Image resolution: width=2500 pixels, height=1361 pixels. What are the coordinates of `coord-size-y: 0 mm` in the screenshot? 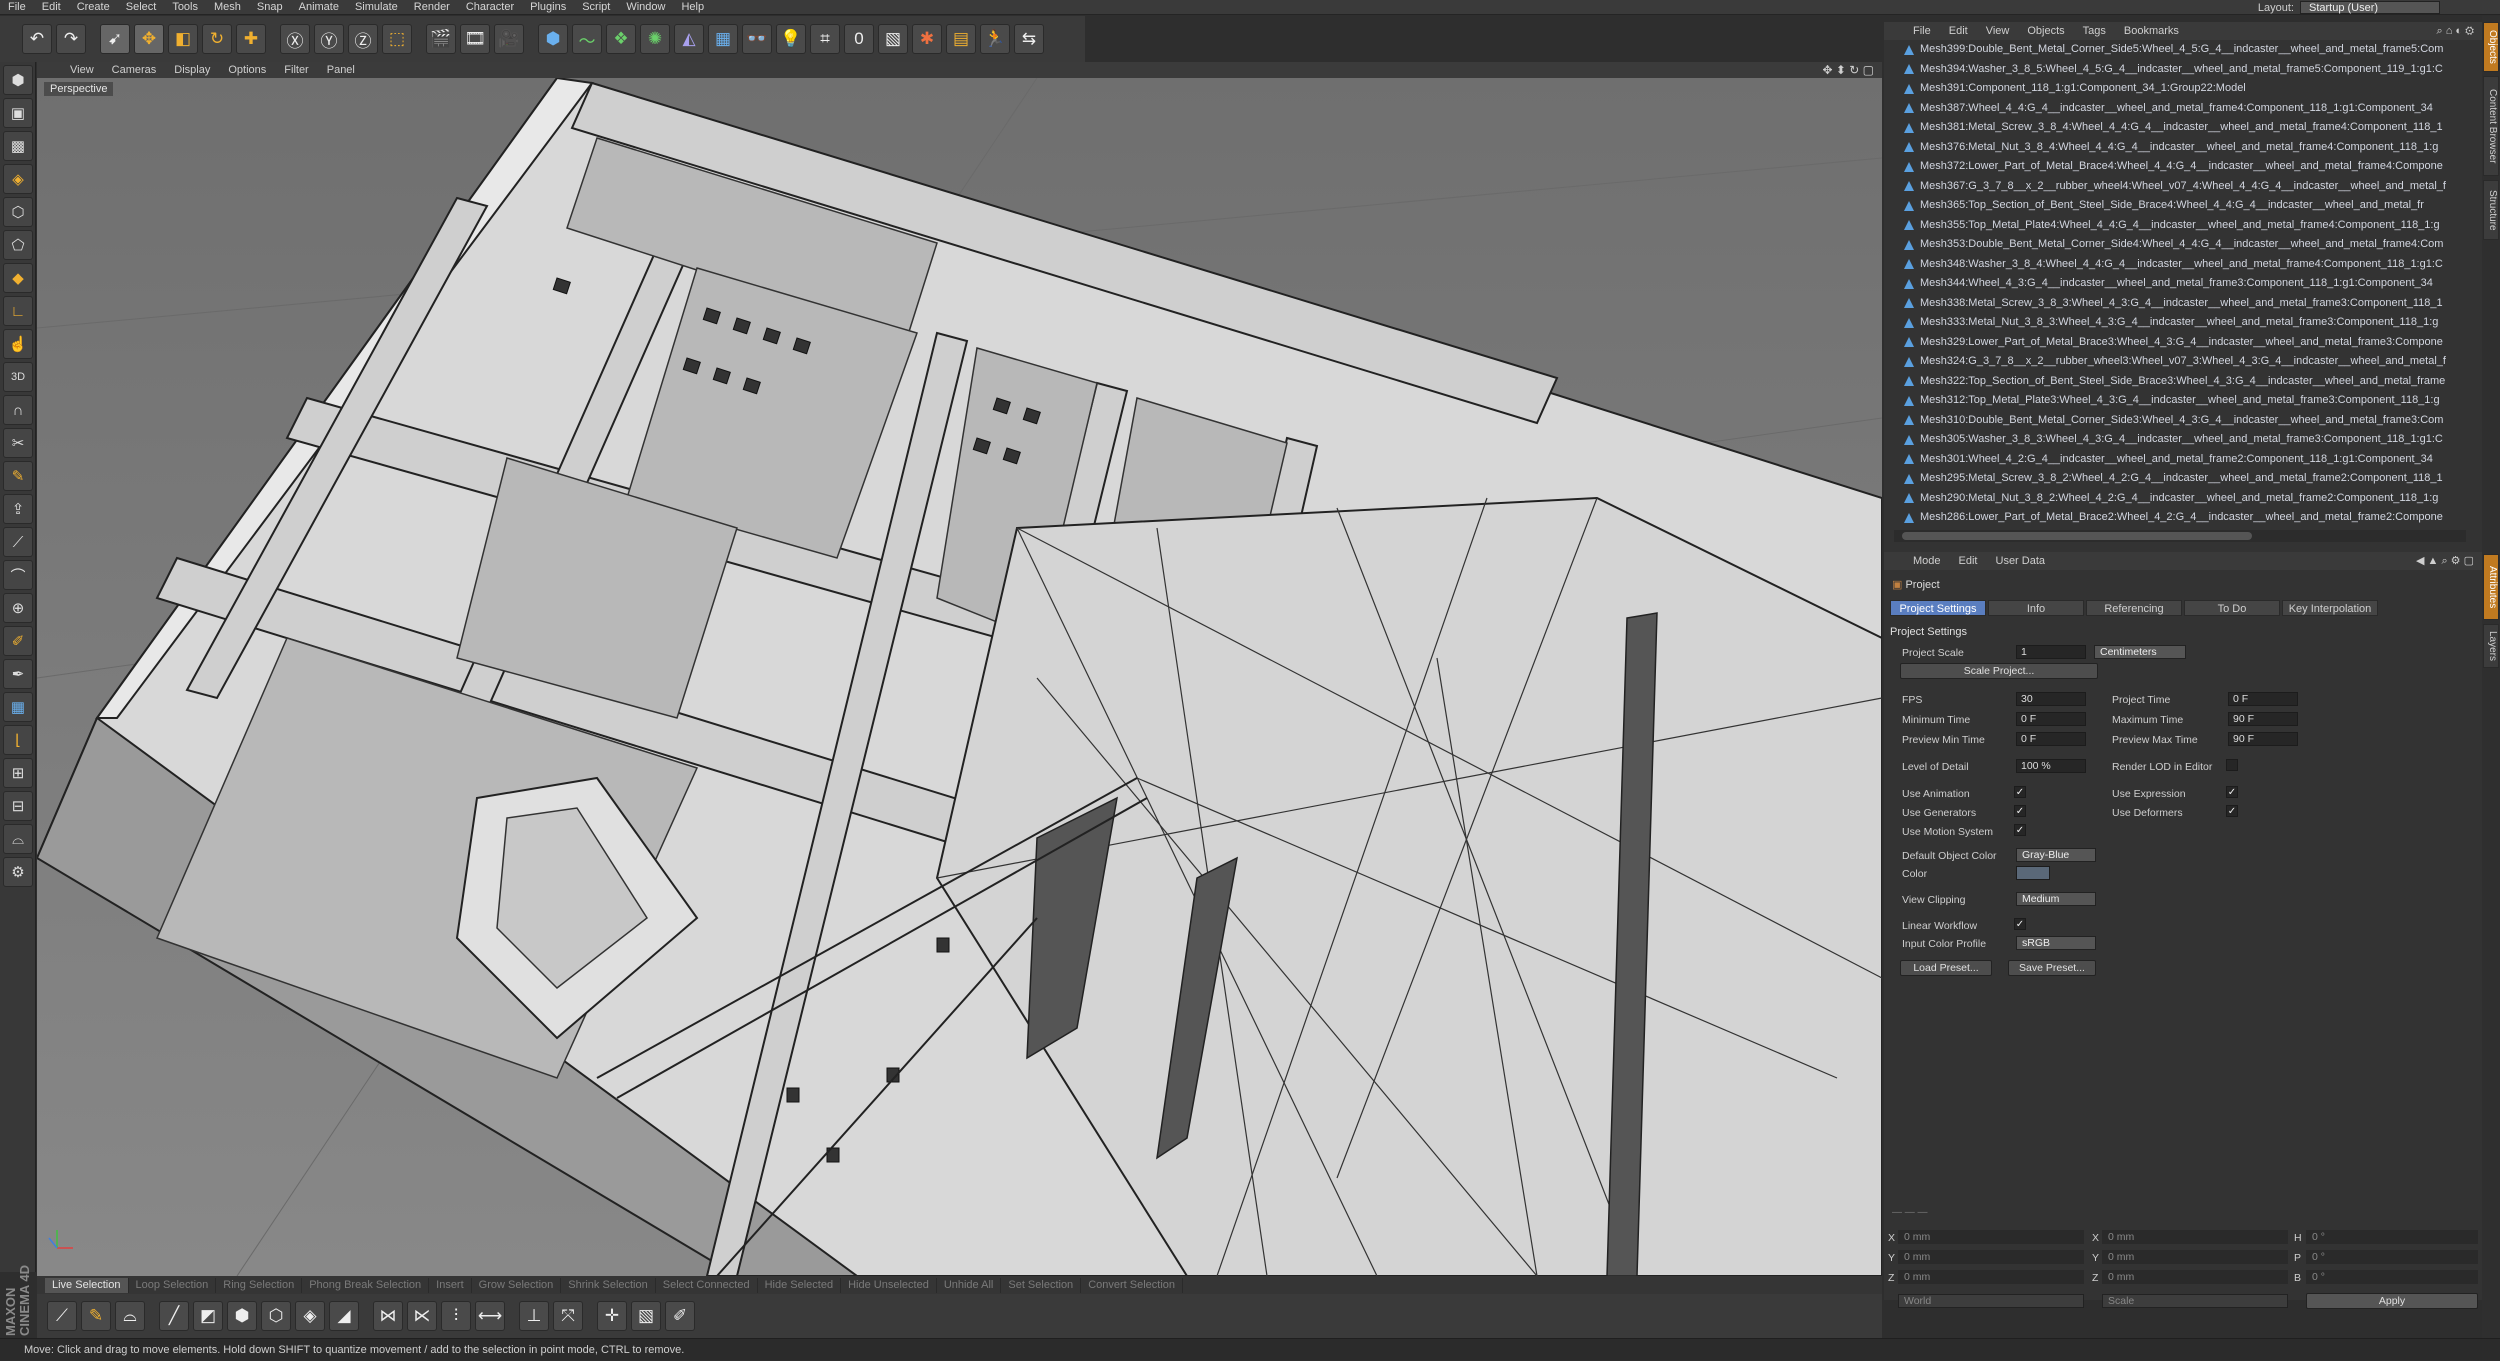 It's located at (2195, 1257).